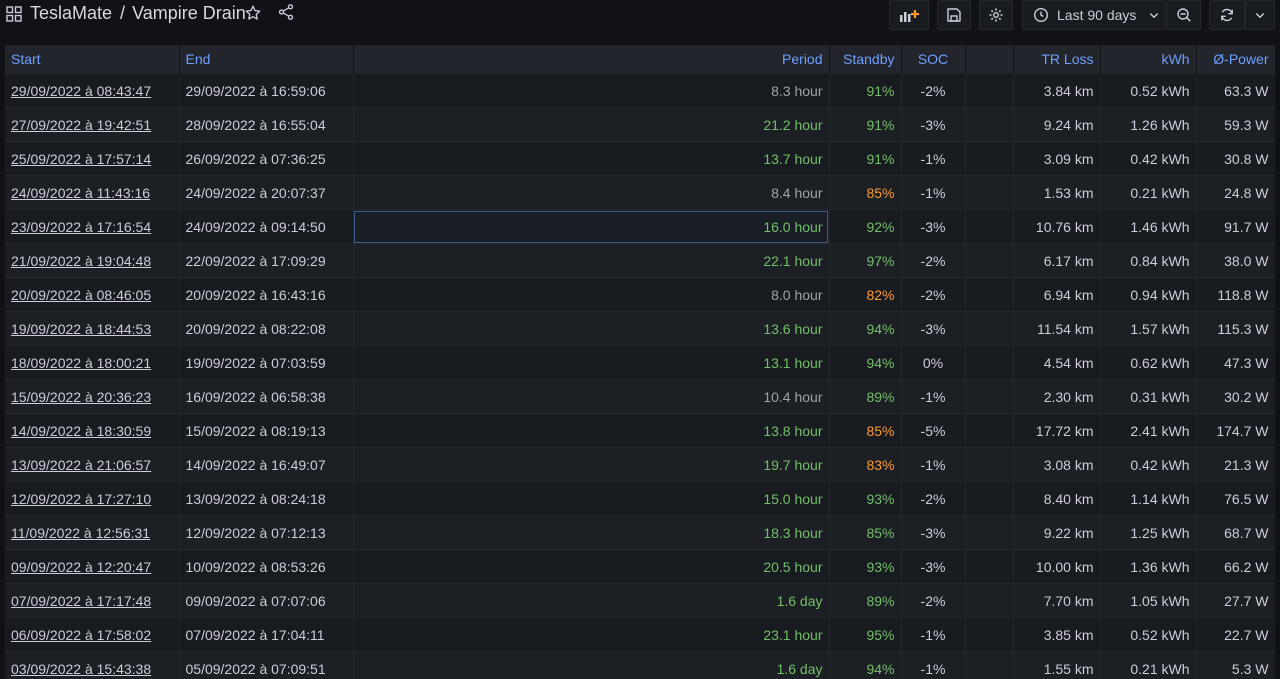  Describe the element at coordinates (81, 397) in the screenshot. I see `start-link: 15/09/2022 à 20:36:23` at that location.